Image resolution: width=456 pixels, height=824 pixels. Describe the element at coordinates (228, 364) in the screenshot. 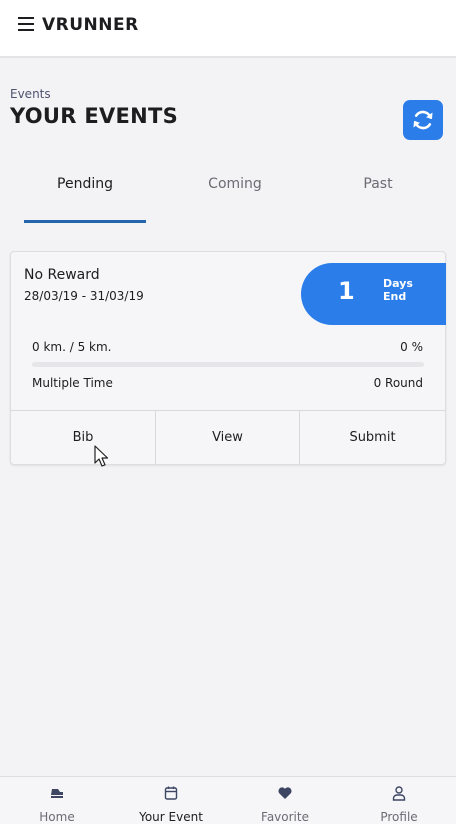

I see `progress-bar` at that location.